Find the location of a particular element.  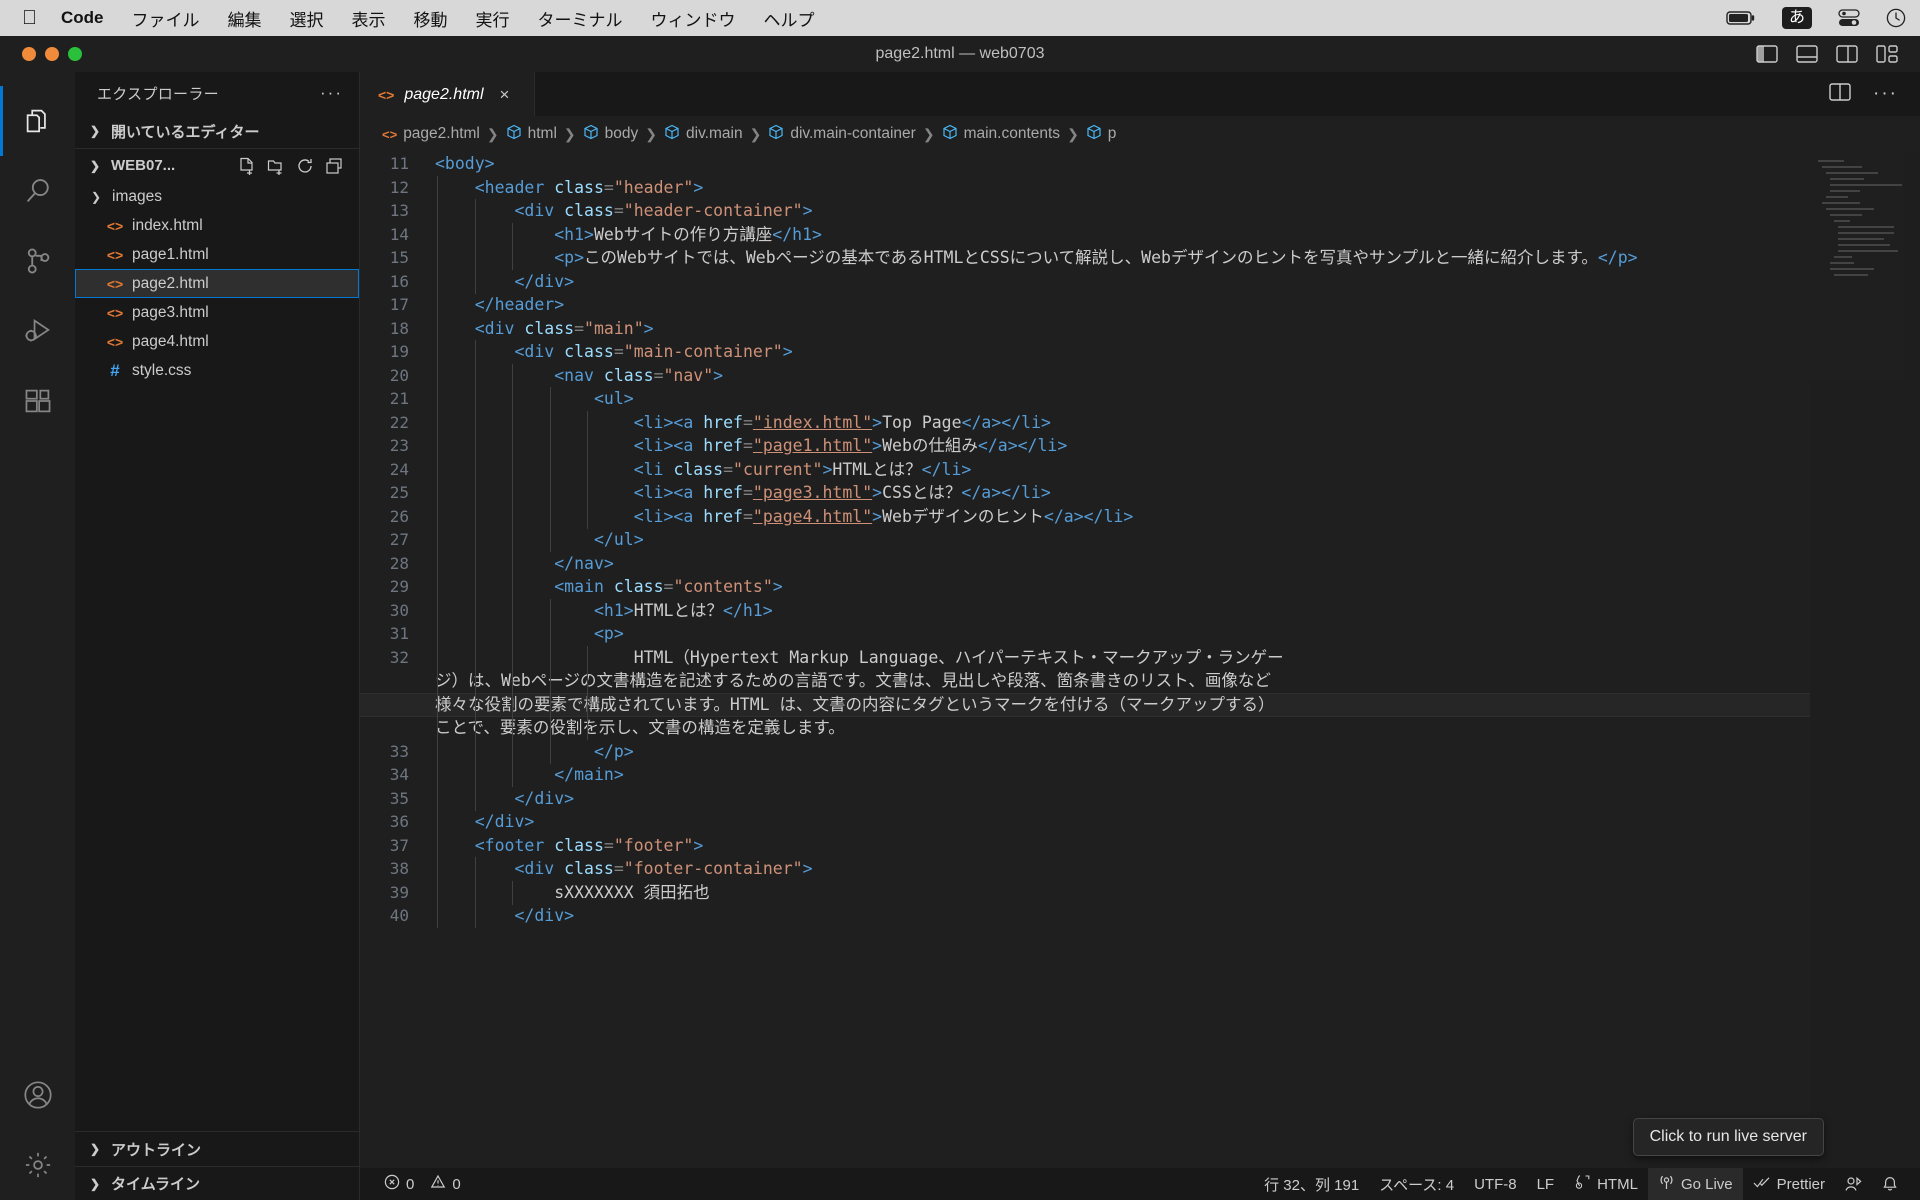

status-encoding: UTF-8 is located at coordinates (1495, 1184).